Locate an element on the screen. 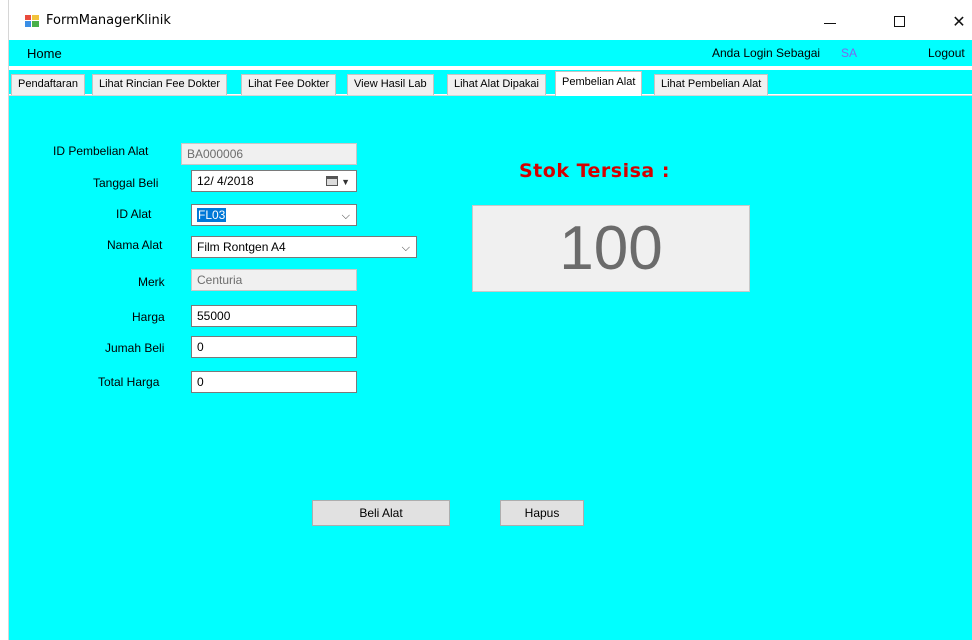 The height and width of the screenshot is (640, 972). tab-lihat-rincian-fee-dokter: Lihat Rincian Fee Dokter is located at coordinates (160, 84).